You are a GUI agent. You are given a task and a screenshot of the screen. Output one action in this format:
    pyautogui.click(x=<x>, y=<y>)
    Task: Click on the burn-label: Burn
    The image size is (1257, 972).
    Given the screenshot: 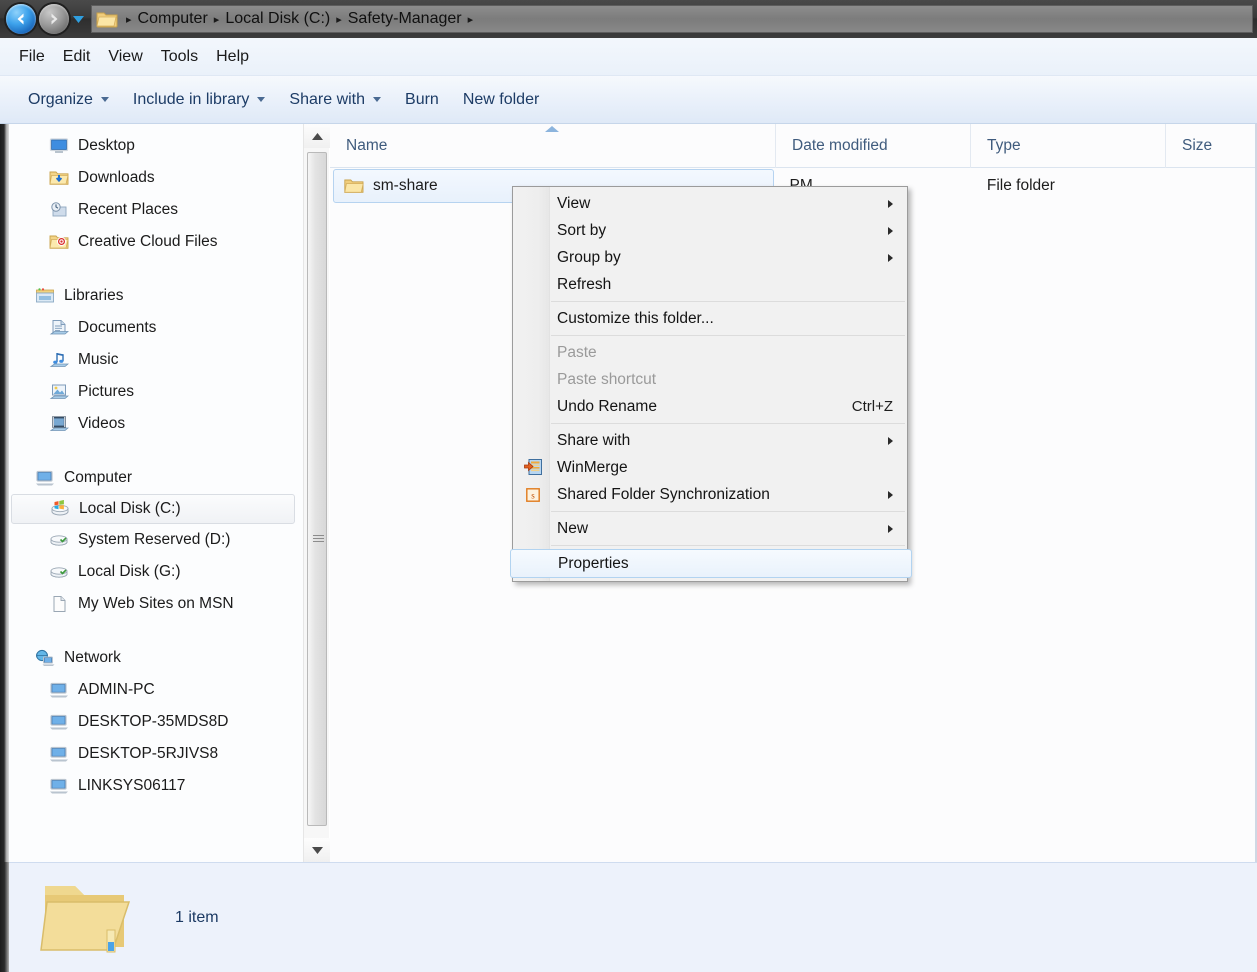 What is the action you would take?
    pyautogui.click(x=422, y=99)
    